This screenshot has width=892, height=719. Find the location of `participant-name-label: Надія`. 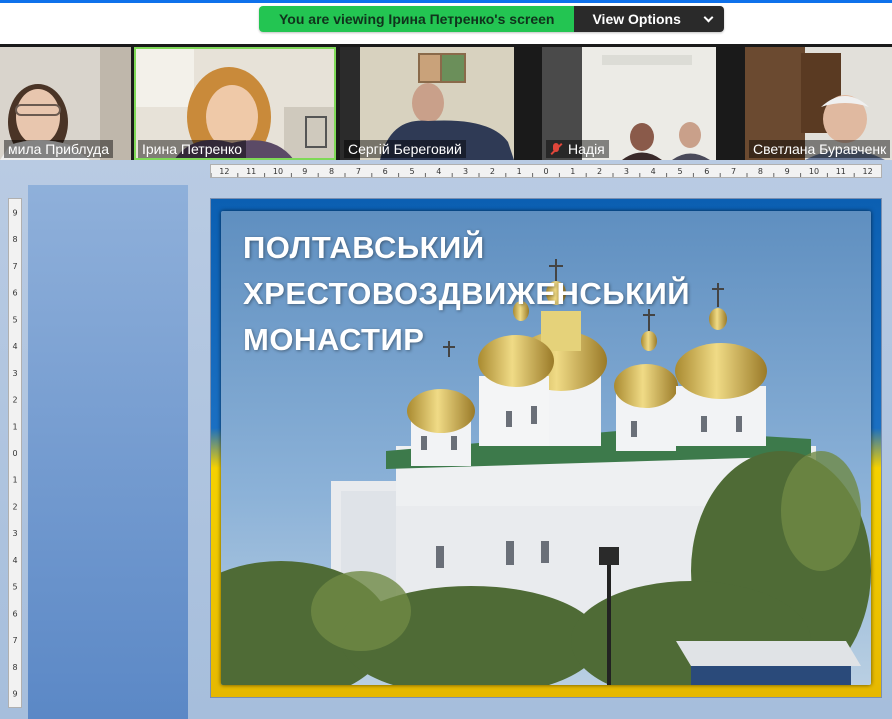

participant-name-label: Надія is located at coordinates (586, 149).